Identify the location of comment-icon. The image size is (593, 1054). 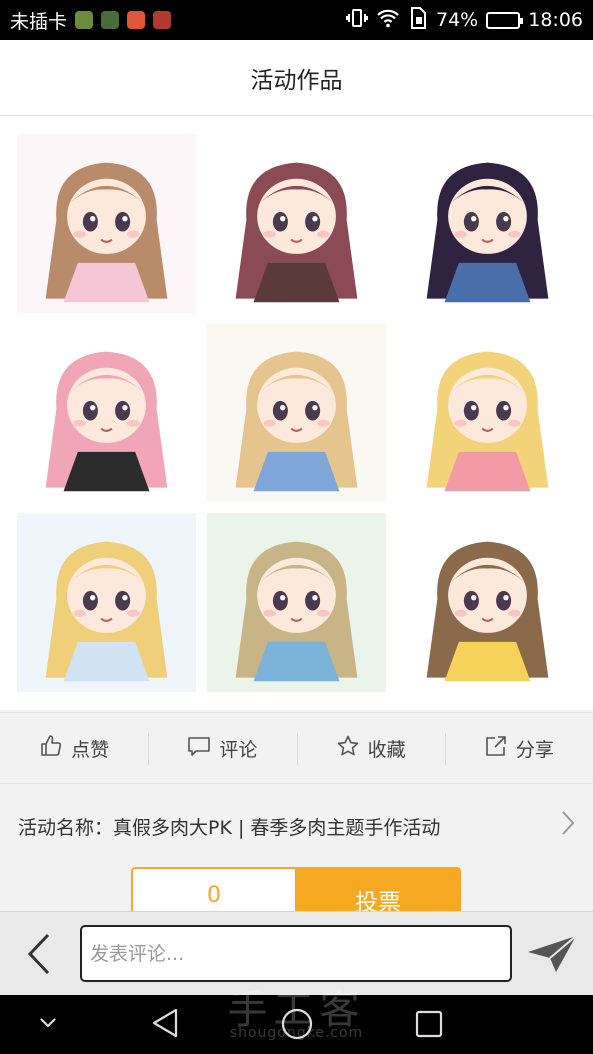
(199, 748).